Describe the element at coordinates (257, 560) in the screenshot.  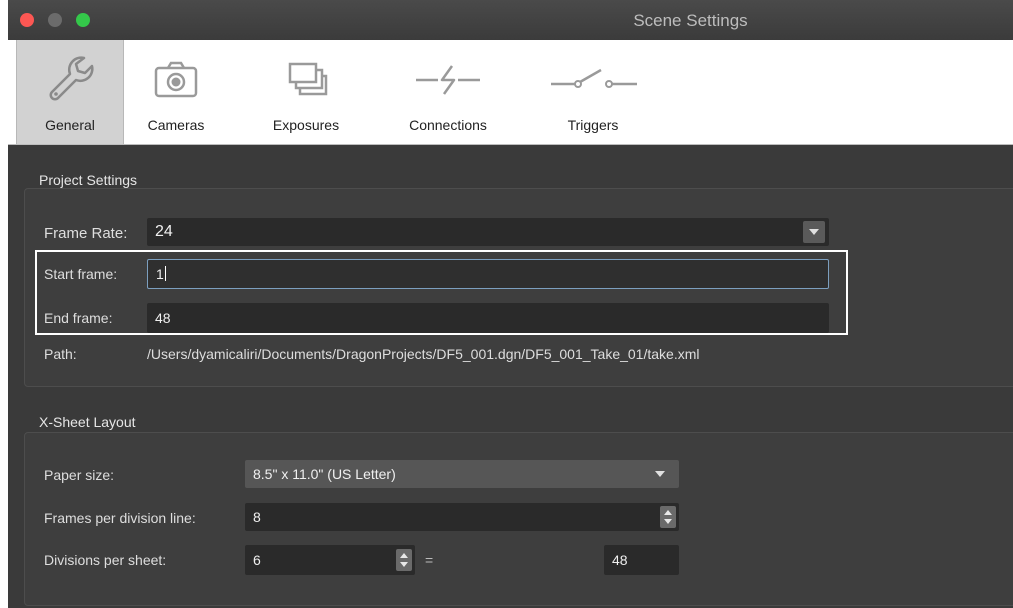
I see `divisions-per-sheet-value: 6` at that location.